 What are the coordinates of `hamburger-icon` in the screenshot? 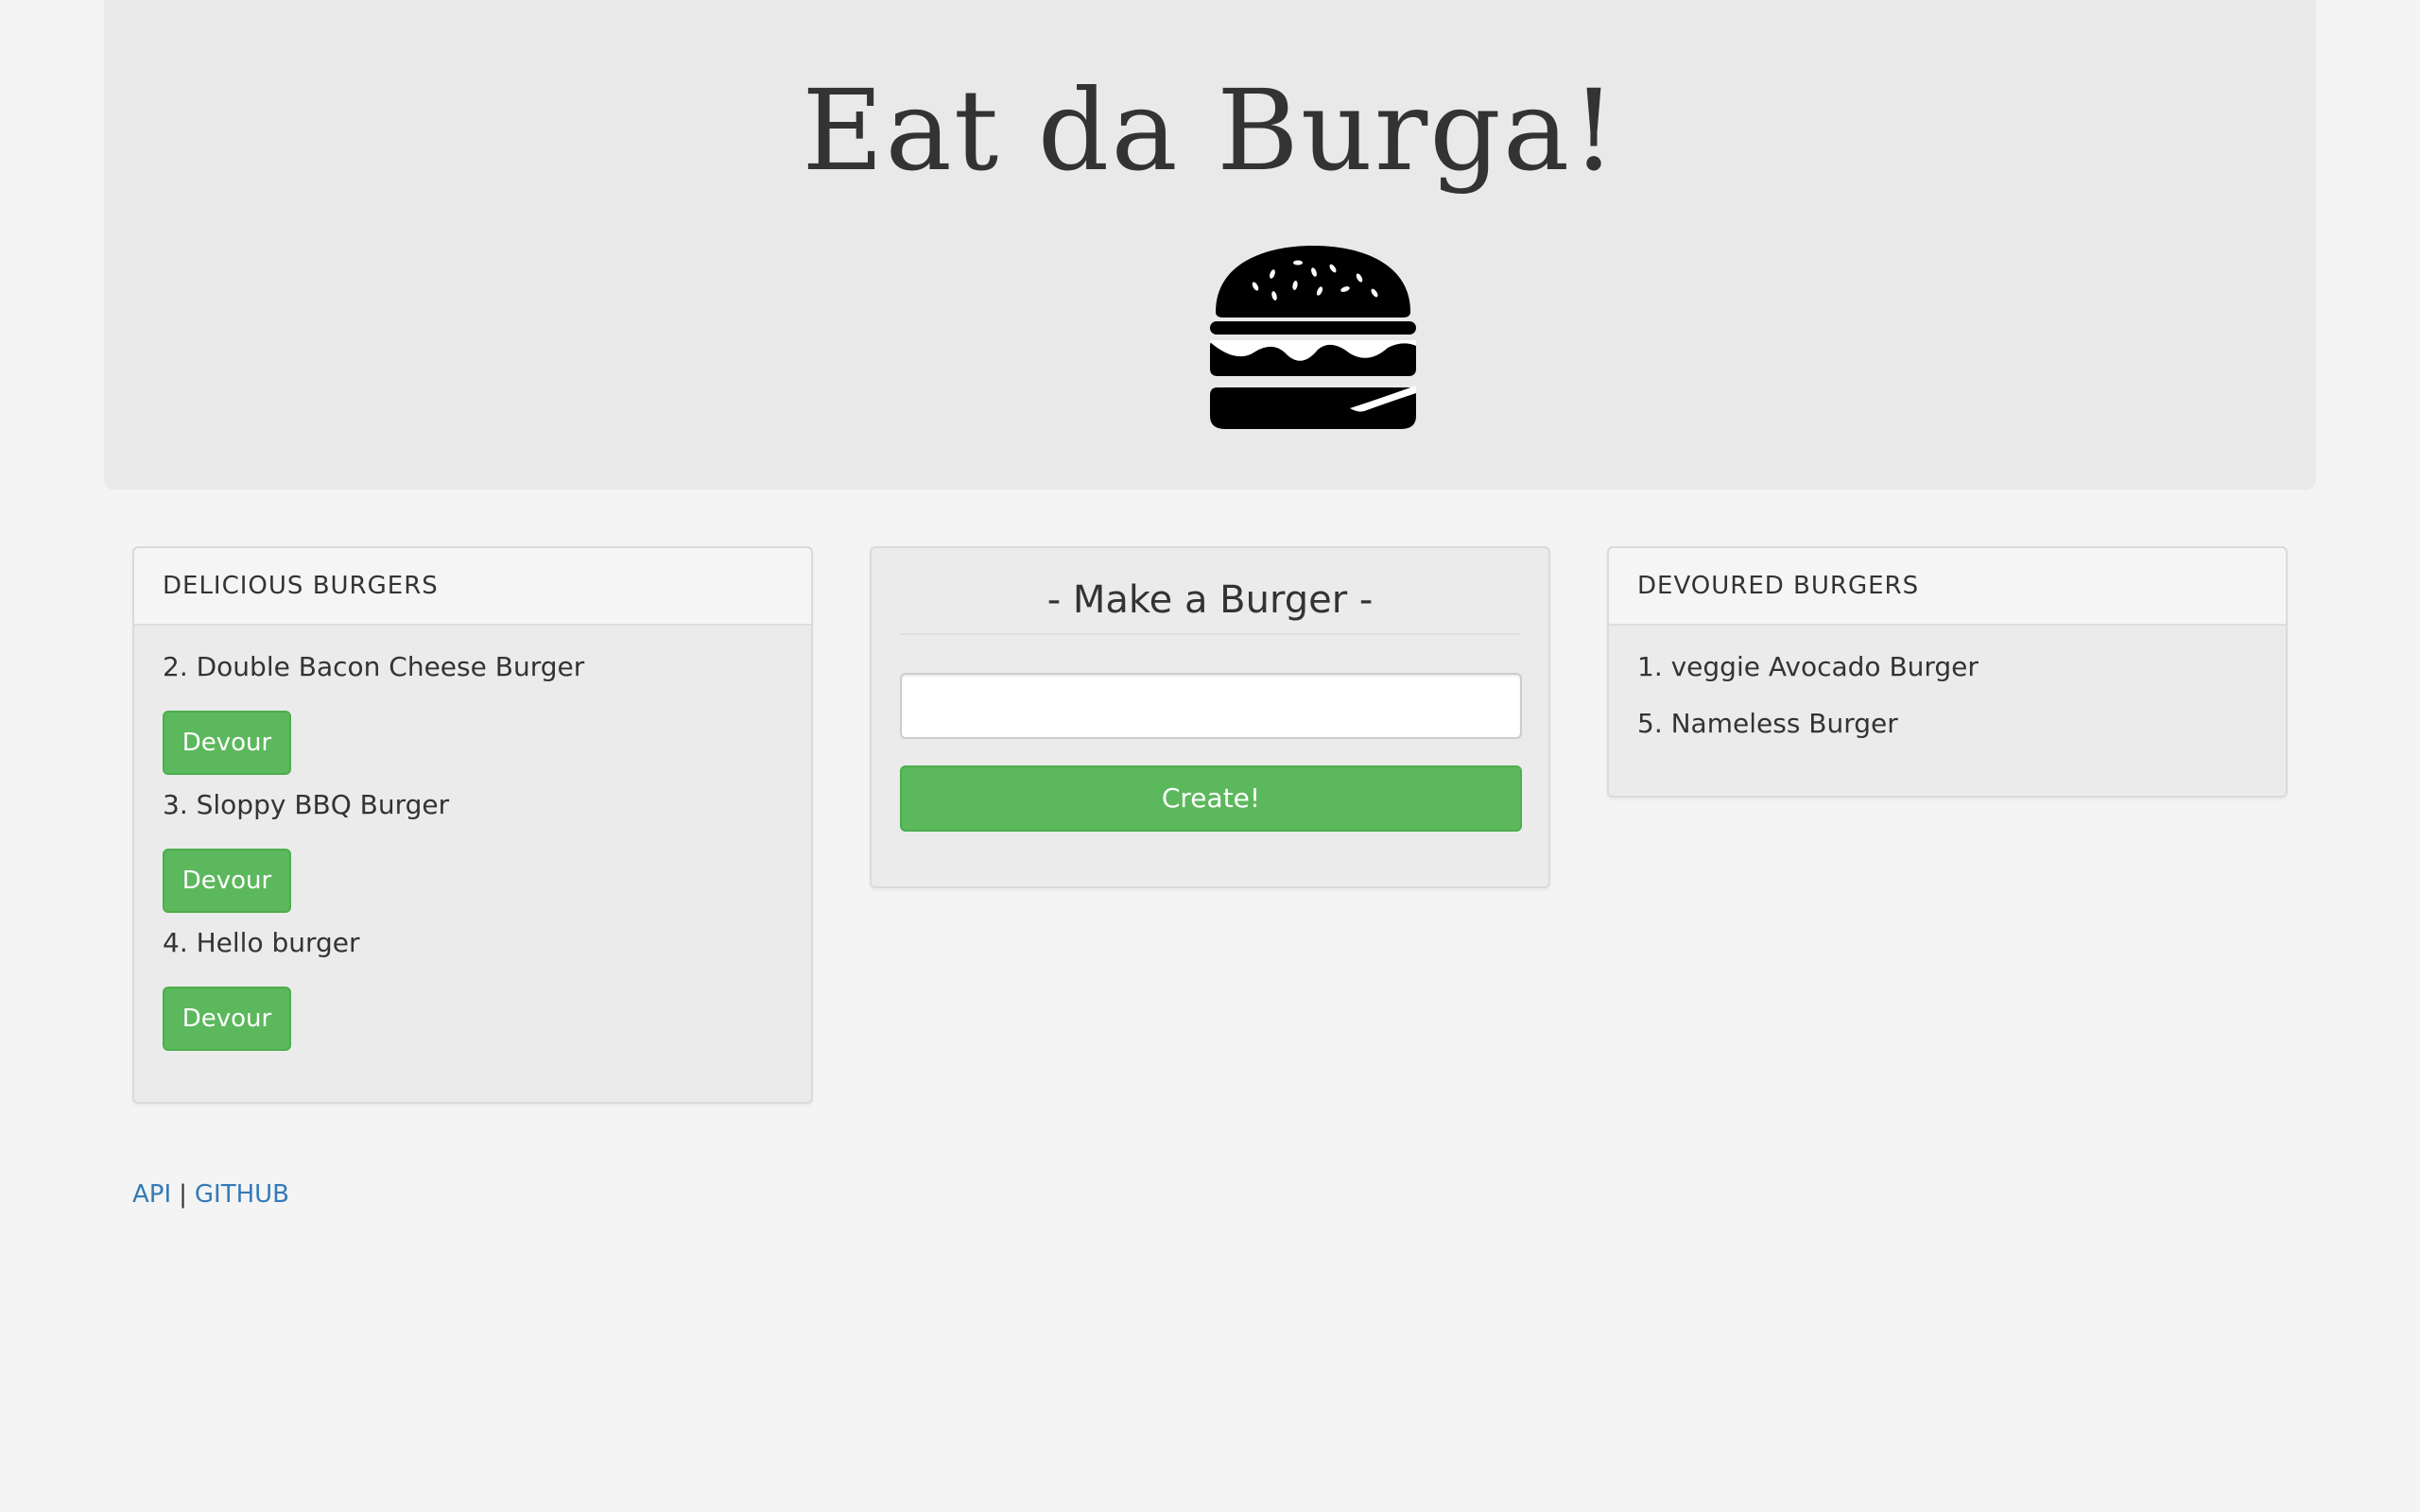 It's located at (1313, 337).